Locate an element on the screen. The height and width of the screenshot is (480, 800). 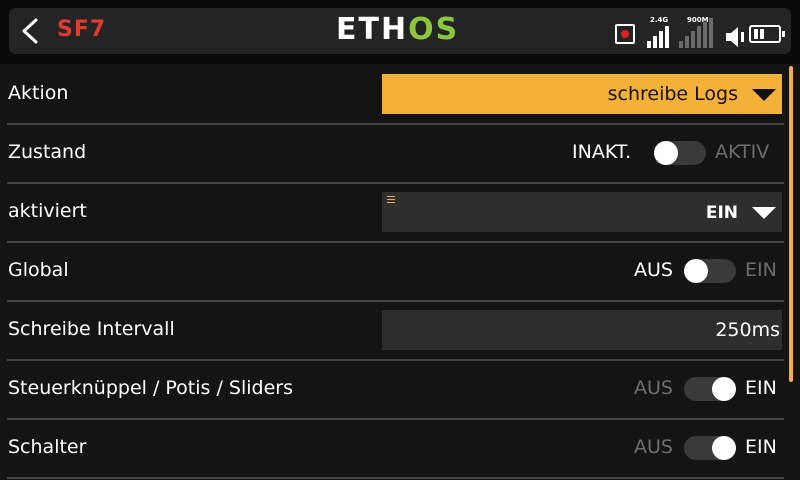
row-label: Steuerknüppel / Potis / Sliders is located at coordinates (150, 388).